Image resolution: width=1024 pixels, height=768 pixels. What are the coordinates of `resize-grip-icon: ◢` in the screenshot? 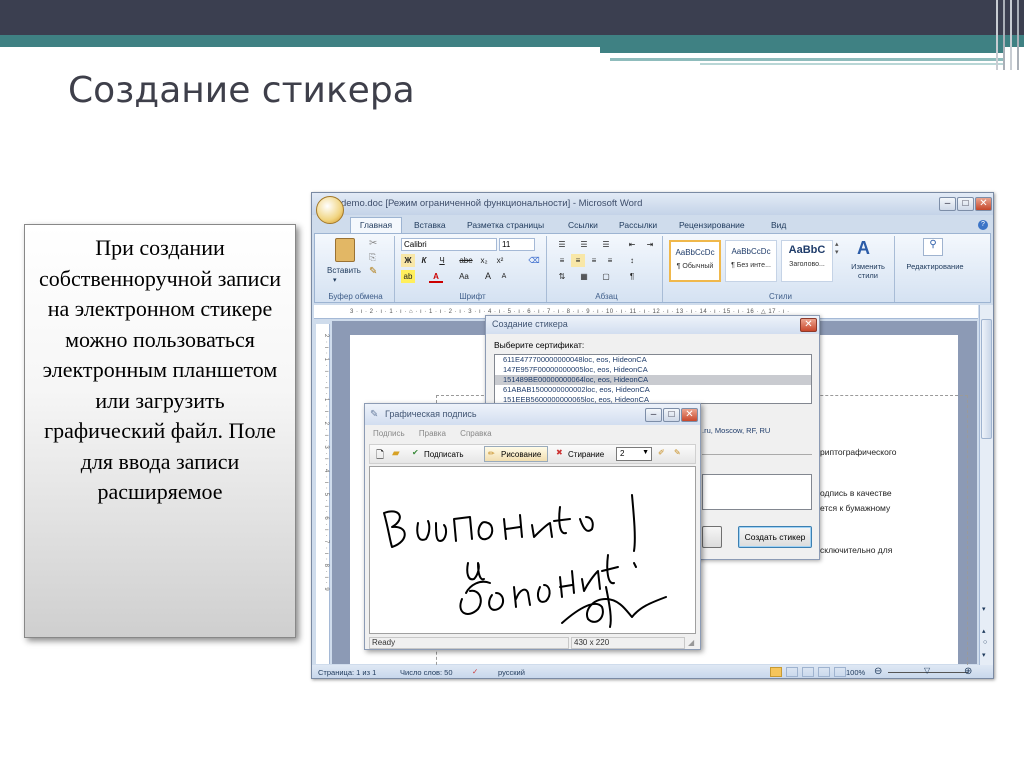 It's located at (691, 642).